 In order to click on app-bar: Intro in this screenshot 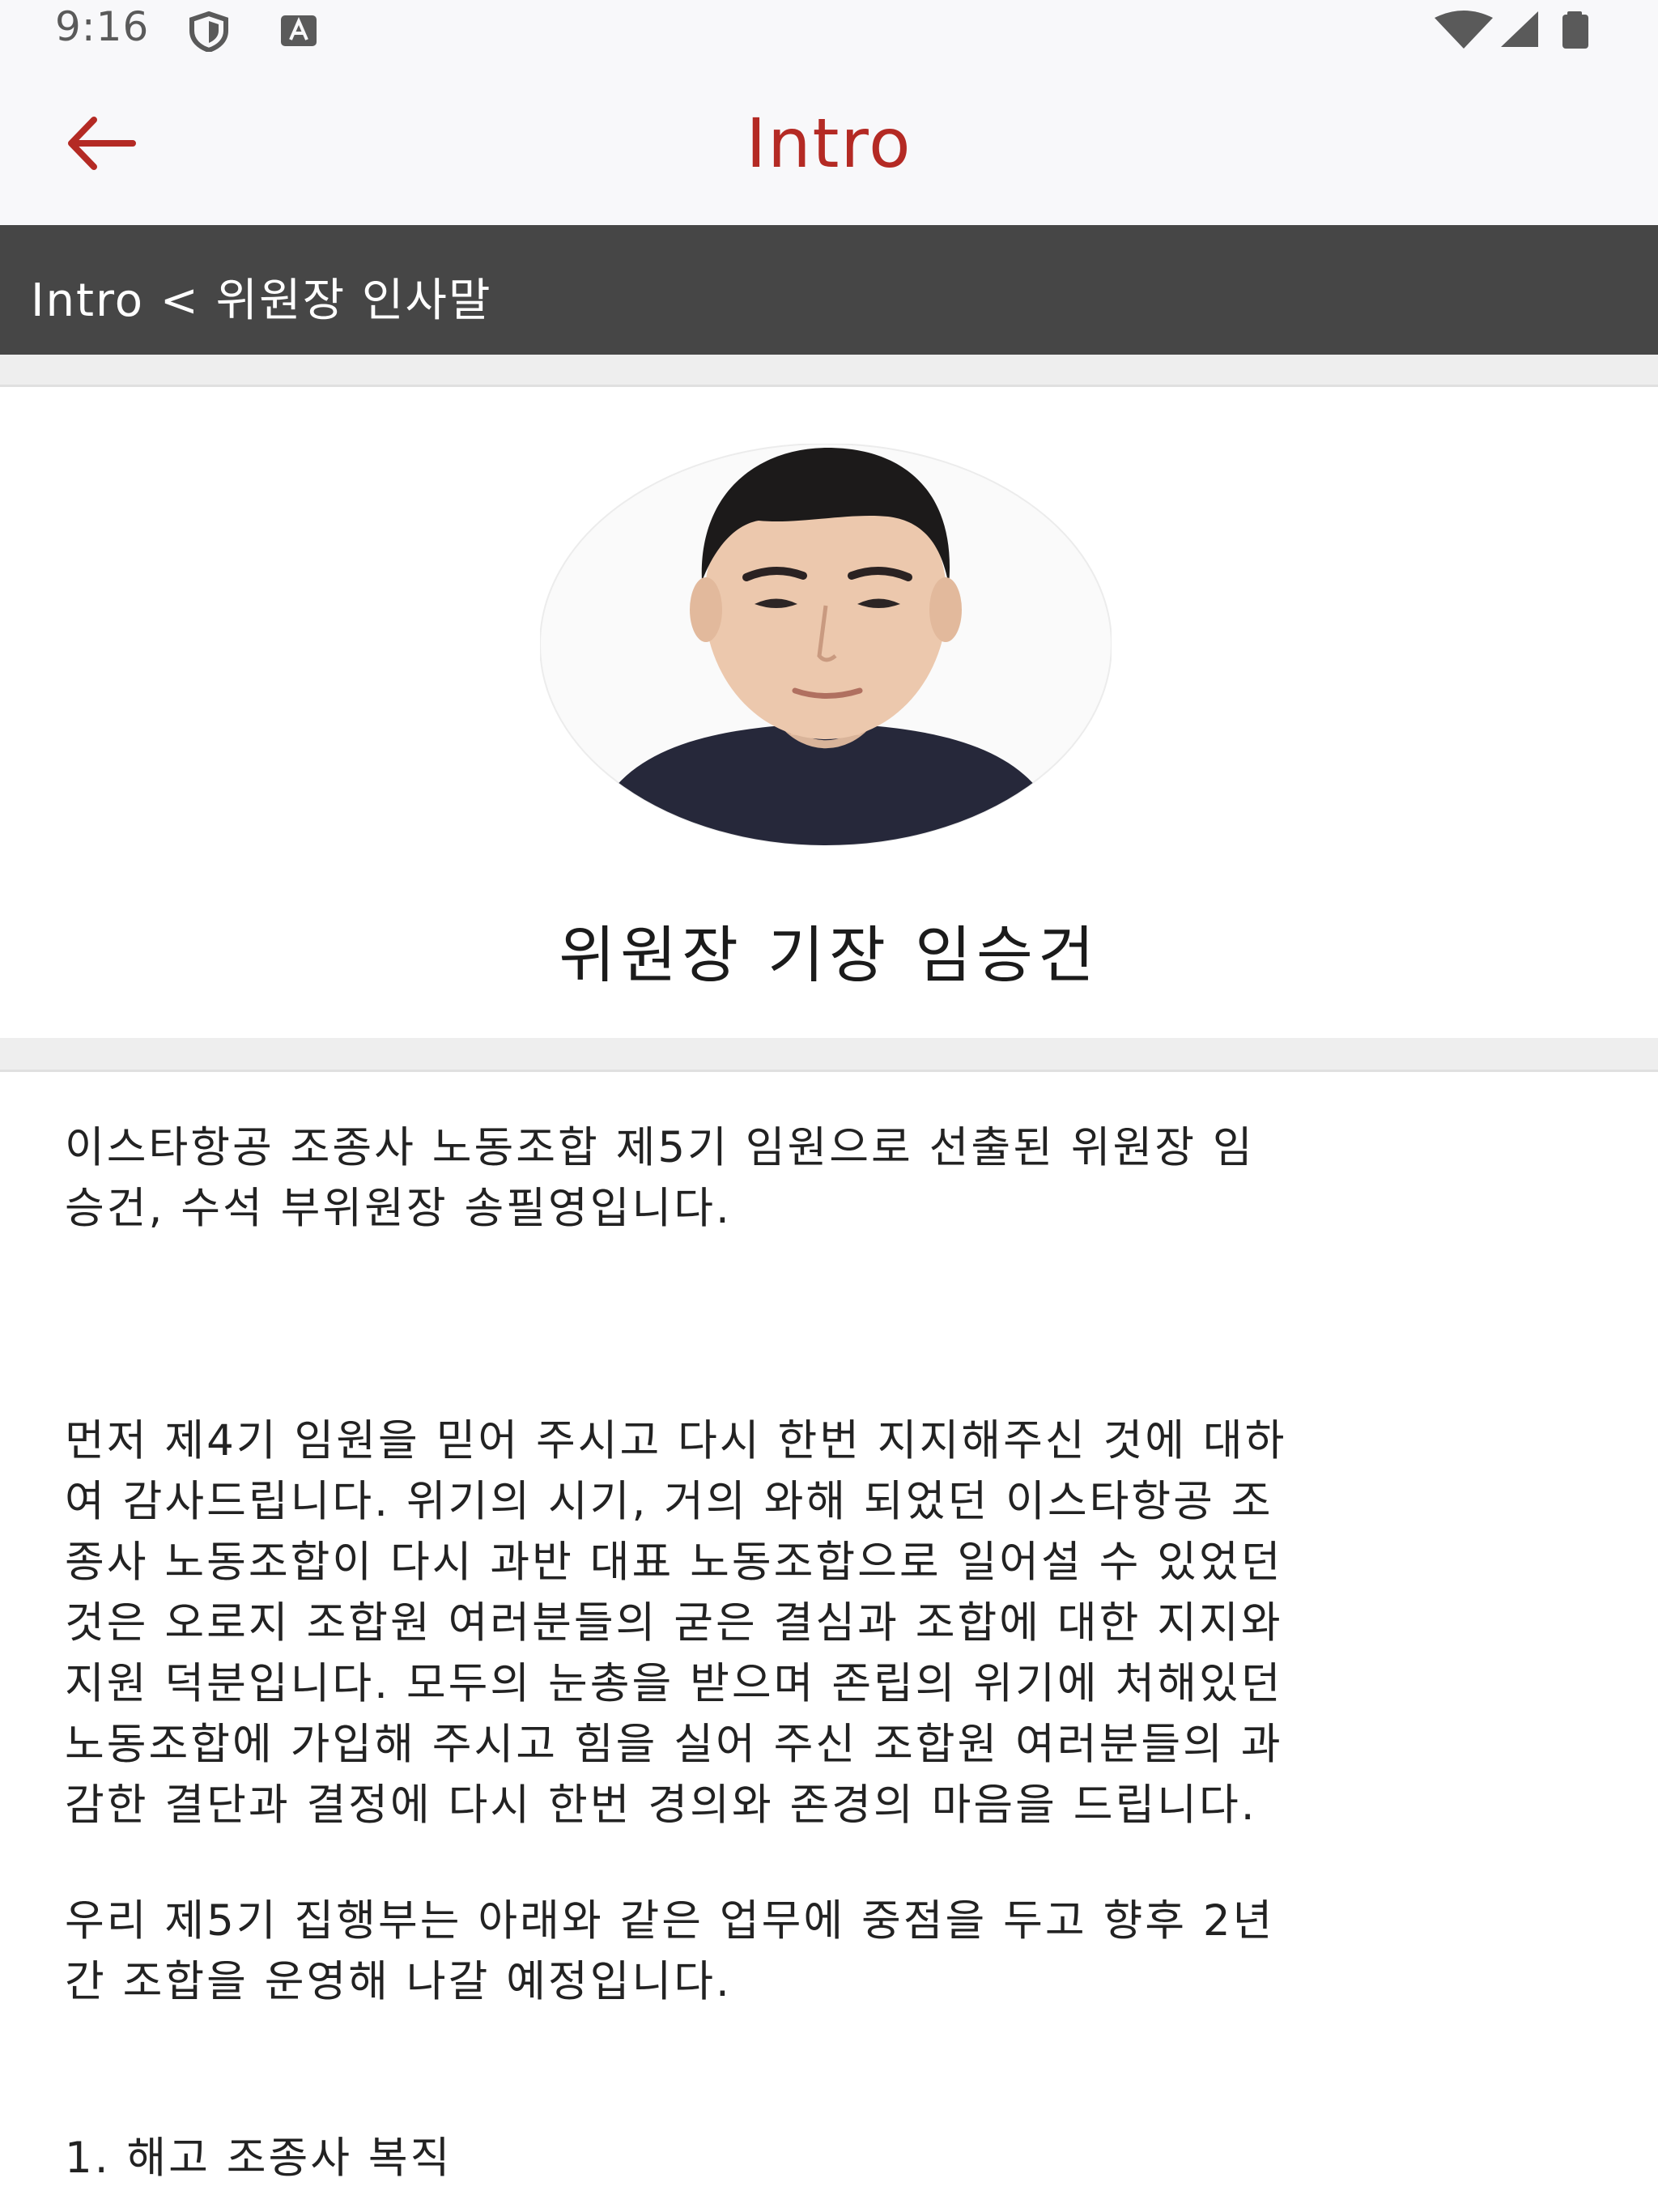, I will do `click(829, 141)`.